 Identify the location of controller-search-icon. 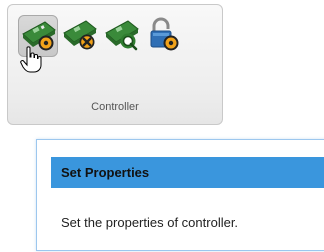
(122, 35).